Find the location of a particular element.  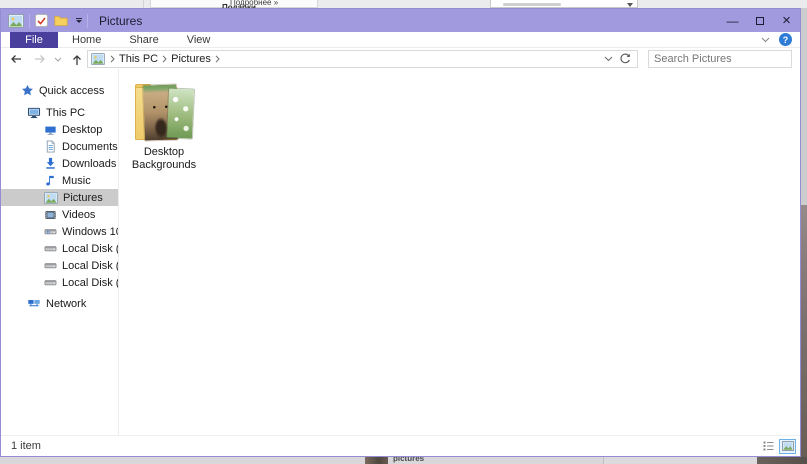

search-box is located at coordinates (724, 59).